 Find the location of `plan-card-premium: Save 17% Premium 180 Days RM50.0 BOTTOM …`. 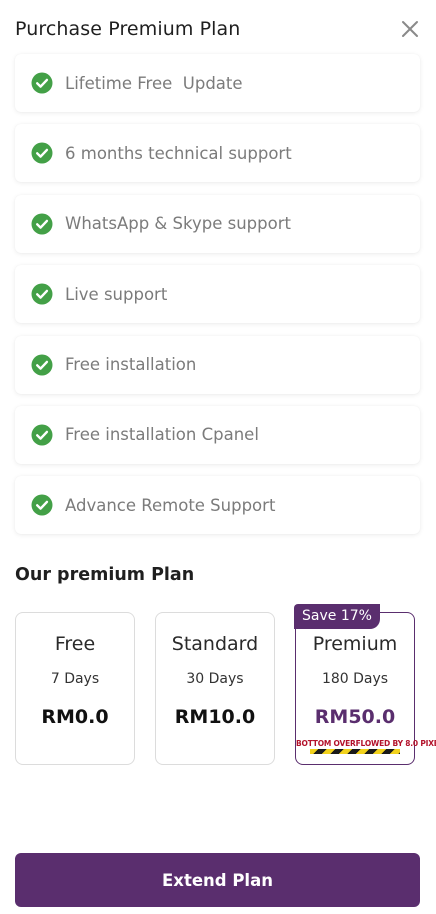

plan-card-premium: Save 17% Premium 180 Days RM50.0 BOTTOM … is located at coordinates (365, 684).